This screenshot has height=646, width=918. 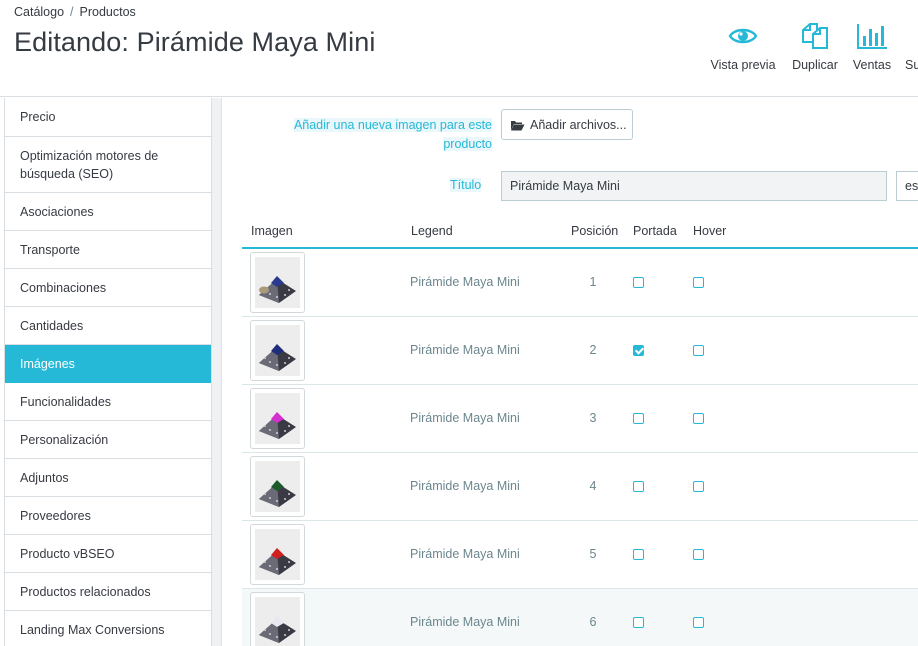 I want to click on copy-icon, so click(x=815, y=36).